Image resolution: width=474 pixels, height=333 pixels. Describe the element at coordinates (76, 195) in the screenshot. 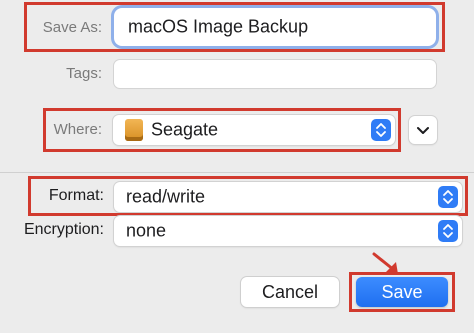

I see `format-label: Format:` at that location.